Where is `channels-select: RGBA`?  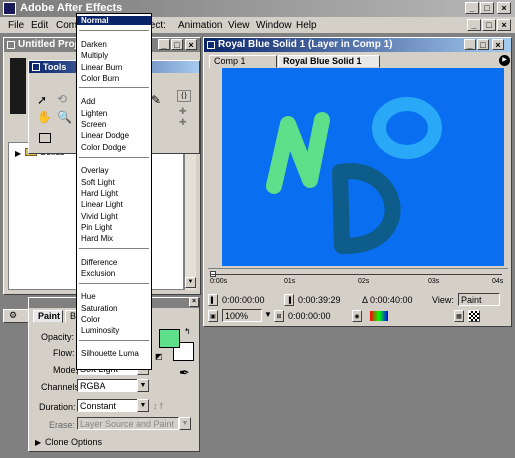 channels-select: RGBA is located at coordinates (108, 385).